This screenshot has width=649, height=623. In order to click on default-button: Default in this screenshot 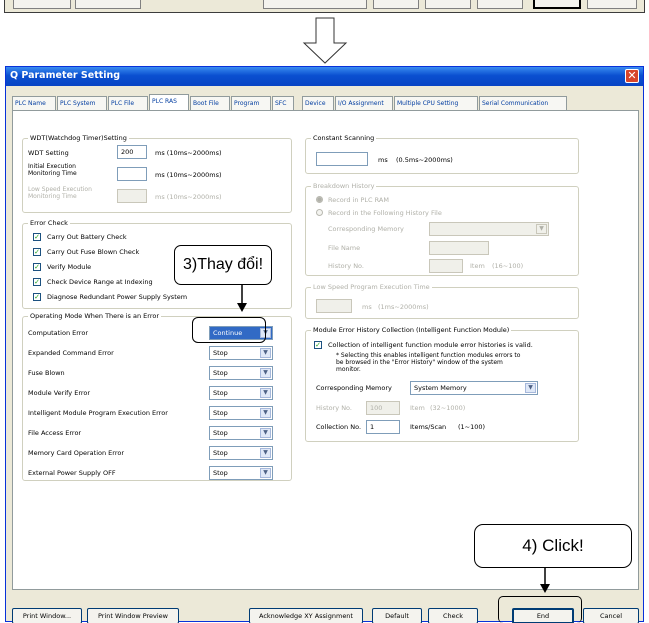, I will do `click(397, 615)`.